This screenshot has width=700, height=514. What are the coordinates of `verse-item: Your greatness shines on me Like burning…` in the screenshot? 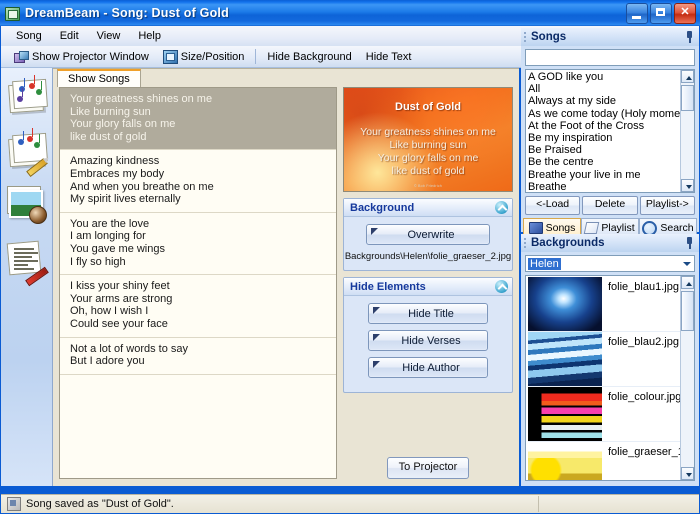 It's located at (198, 119).